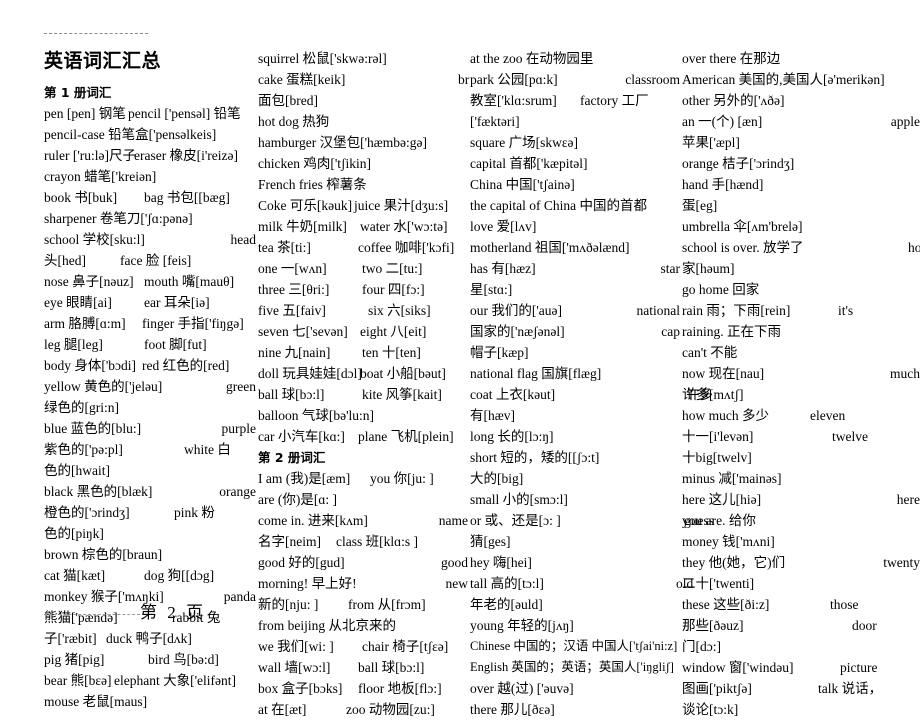 The height and width of the screenshot is (720, 920). What do you see at coordinates (282, 709) in the screenshot?
I see `vocab-entry: at 在[æt]` at bounding box center [282, 709].